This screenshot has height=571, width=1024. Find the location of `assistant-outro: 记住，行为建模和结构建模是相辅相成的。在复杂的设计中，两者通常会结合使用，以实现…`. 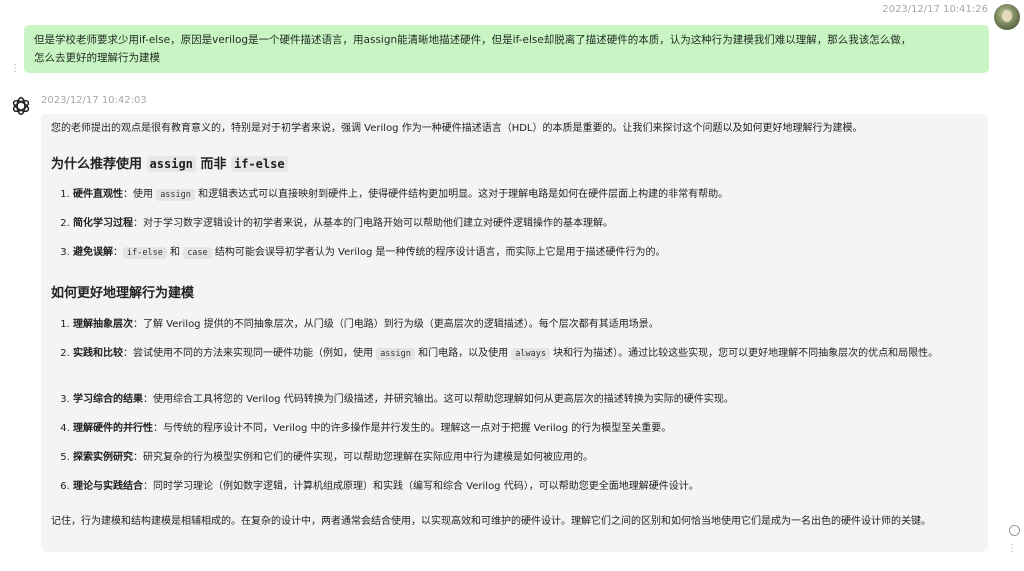

assistant-outro: 记住，行为建模和结构建模是相辅相成的。在复杂的设计中，两者通常会结合使用，以实现… is located at coordinates (491, 521).